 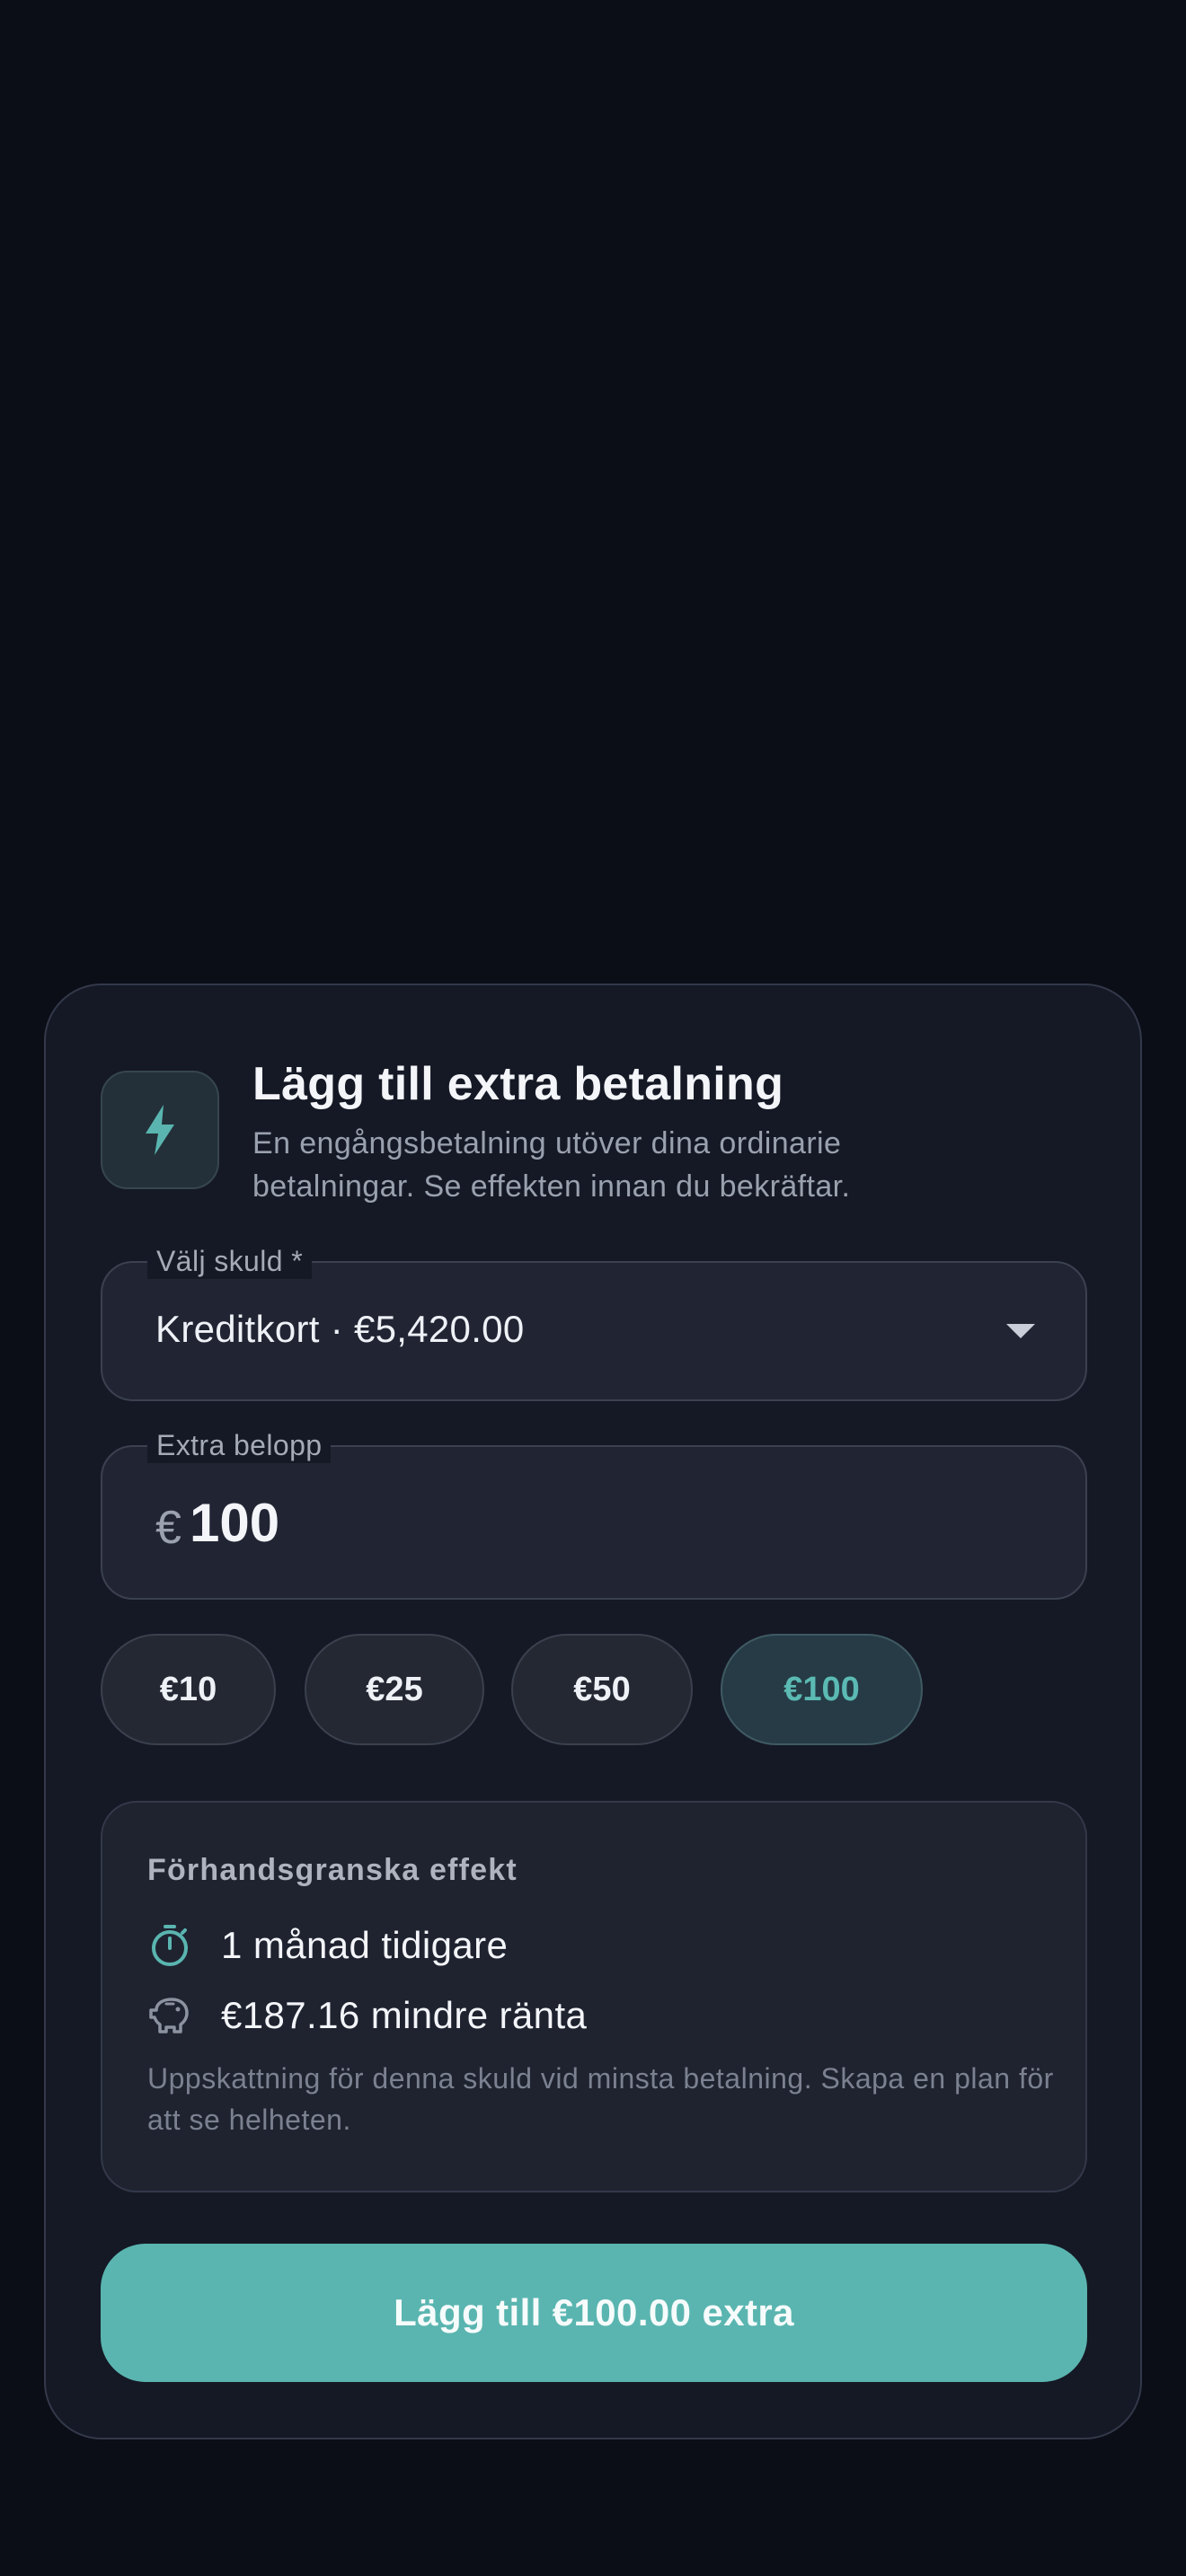 I want to click on quick-amount-chip-10: €10, so click(x=188, y=1689).